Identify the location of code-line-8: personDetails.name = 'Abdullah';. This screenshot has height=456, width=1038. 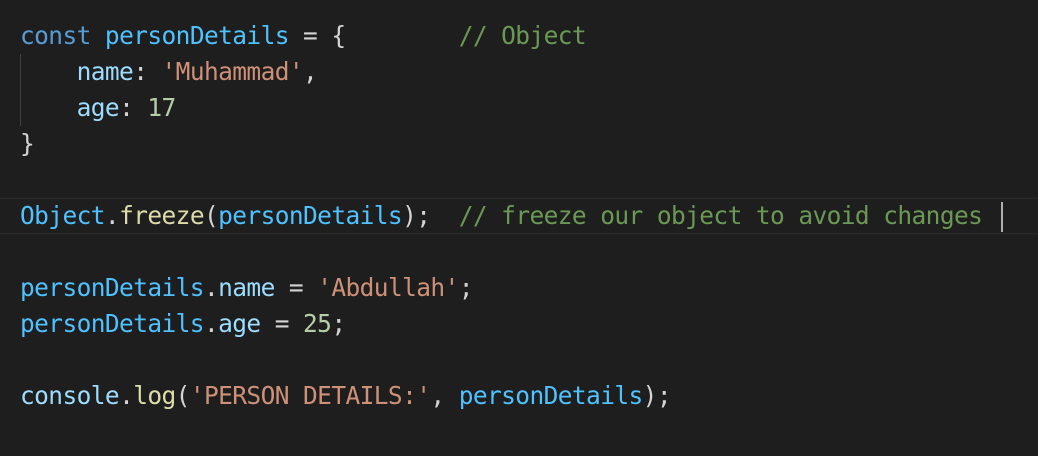
(246, 288).